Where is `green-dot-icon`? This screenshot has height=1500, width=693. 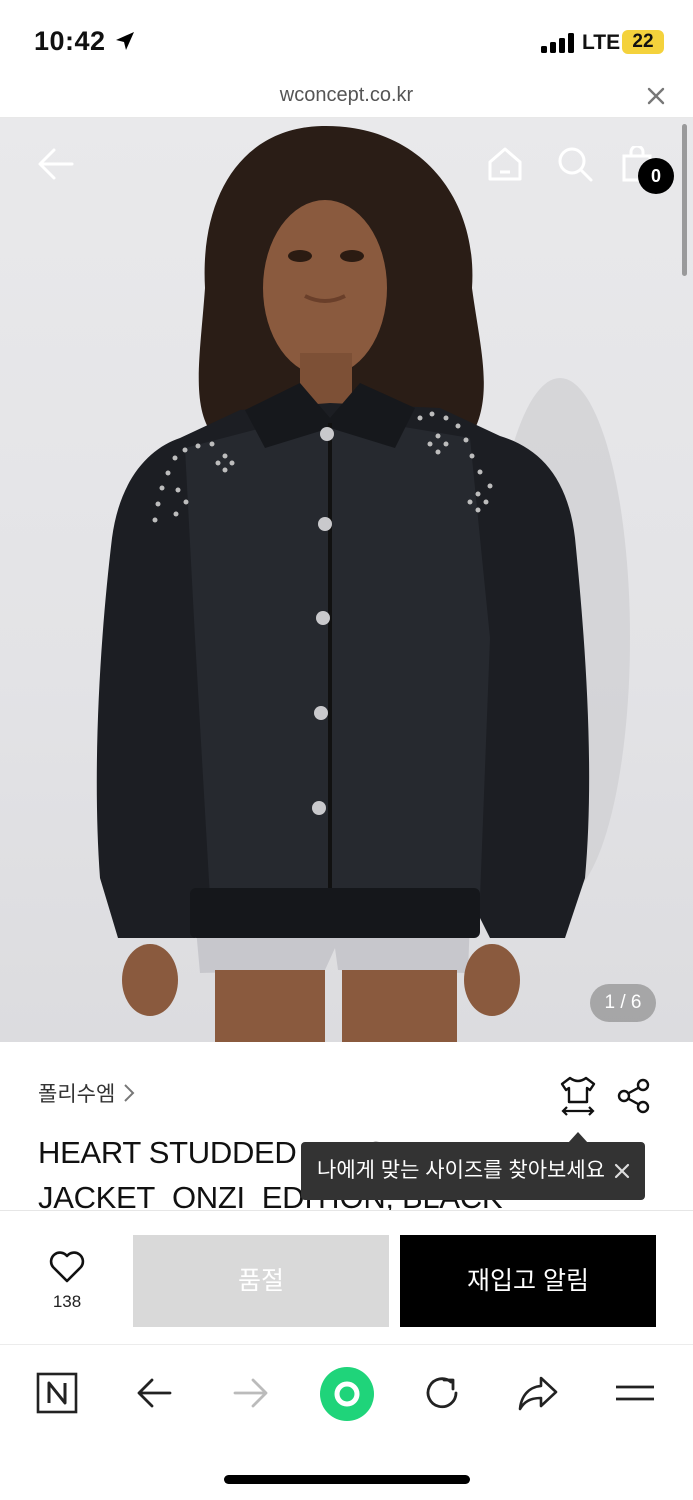 green-dot-icon is located at coordinates (347, 1394).